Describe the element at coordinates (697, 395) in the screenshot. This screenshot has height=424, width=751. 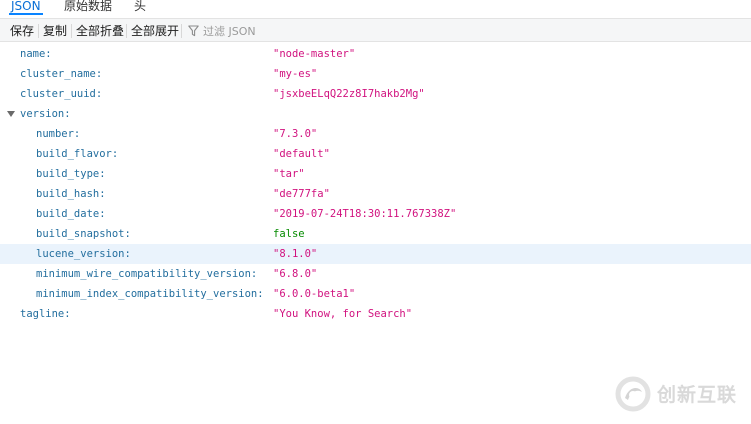
I see `watermark-text: 创新互联` at that location.